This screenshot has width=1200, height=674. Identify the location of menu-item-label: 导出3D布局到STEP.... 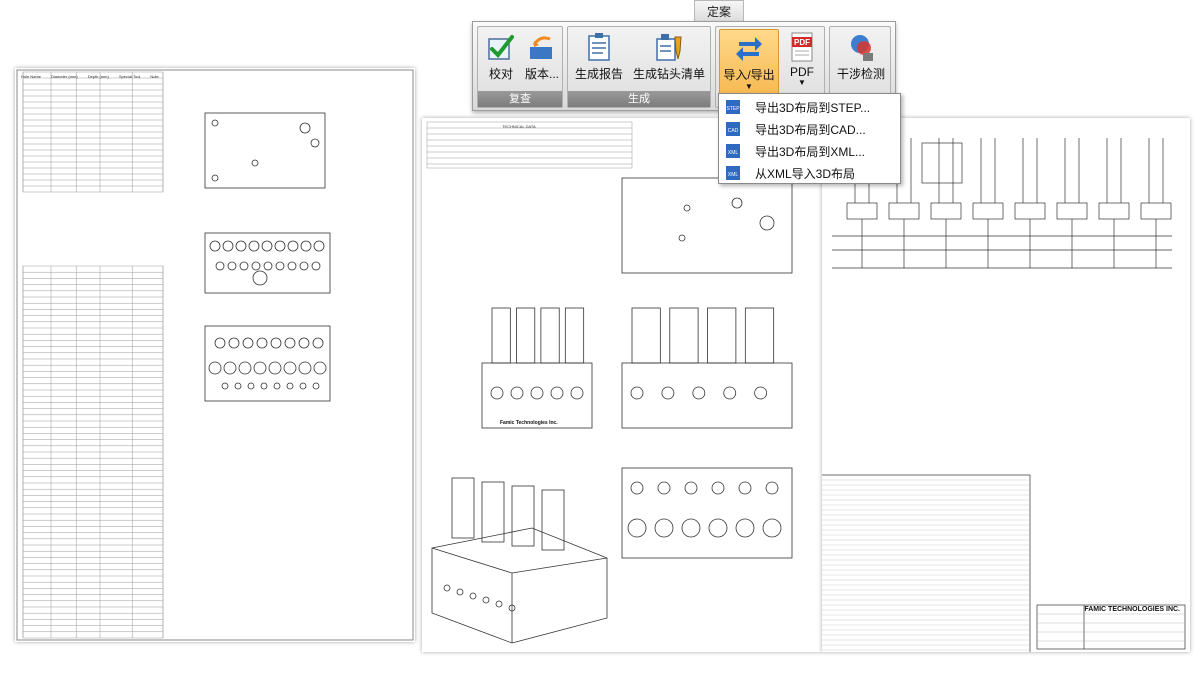
(813, 107).